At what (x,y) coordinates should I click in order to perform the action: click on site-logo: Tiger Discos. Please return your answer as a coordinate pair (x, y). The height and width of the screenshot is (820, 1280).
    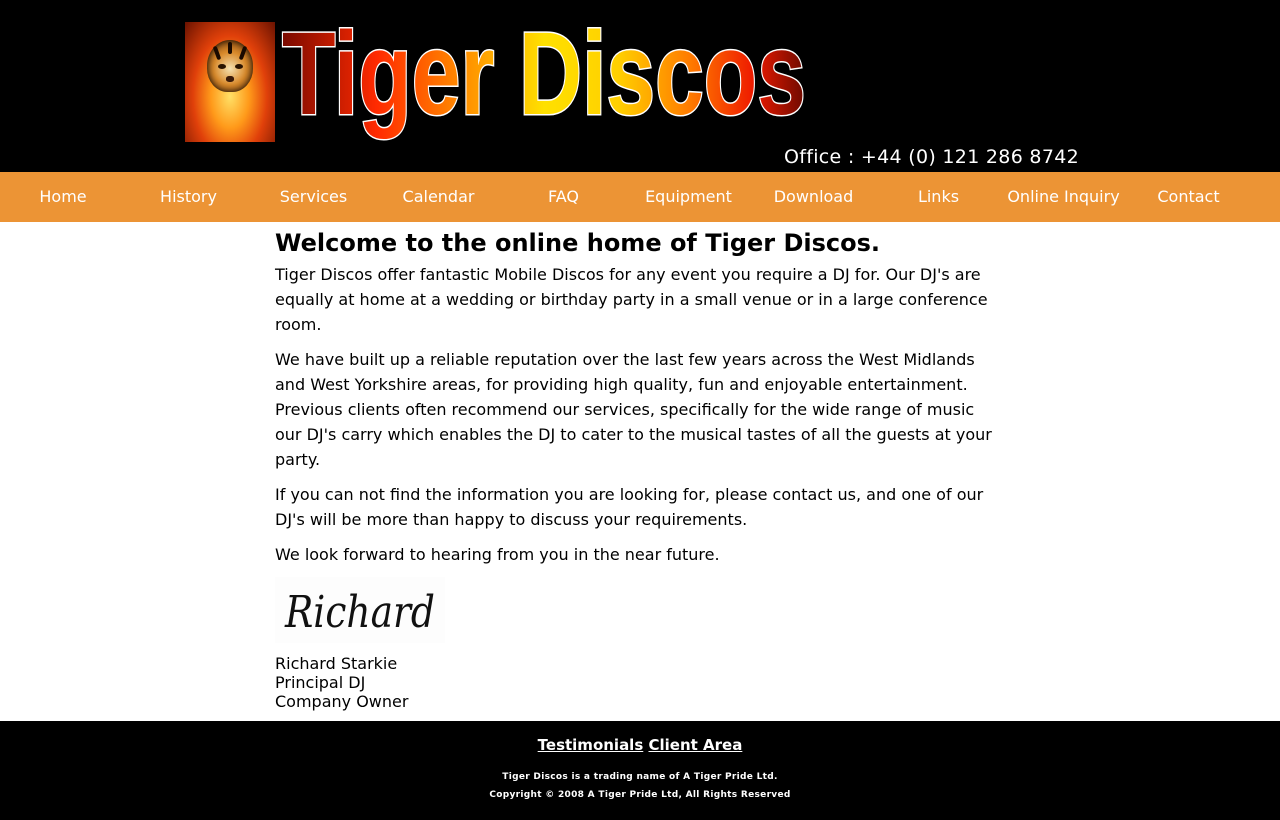
    Looking at the image, I should click on (545, 81).